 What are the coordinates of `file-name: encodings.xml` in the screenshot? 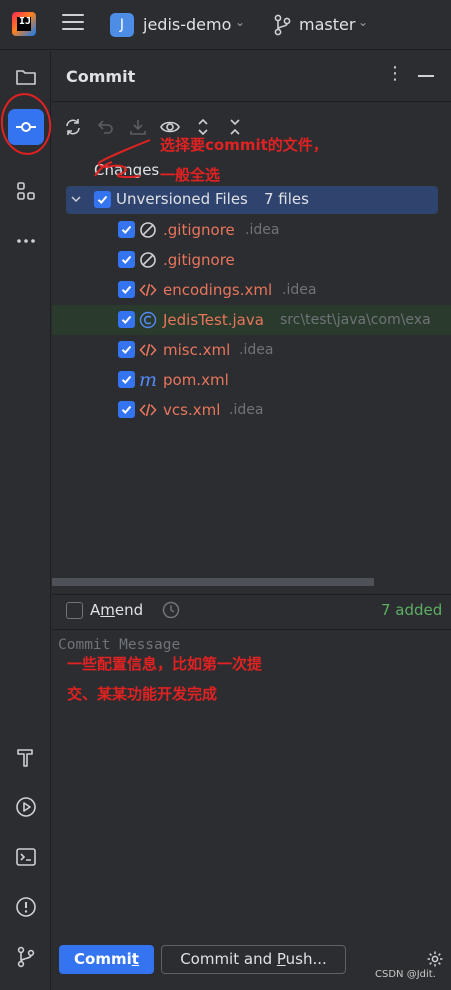 It's located at (218, 290).